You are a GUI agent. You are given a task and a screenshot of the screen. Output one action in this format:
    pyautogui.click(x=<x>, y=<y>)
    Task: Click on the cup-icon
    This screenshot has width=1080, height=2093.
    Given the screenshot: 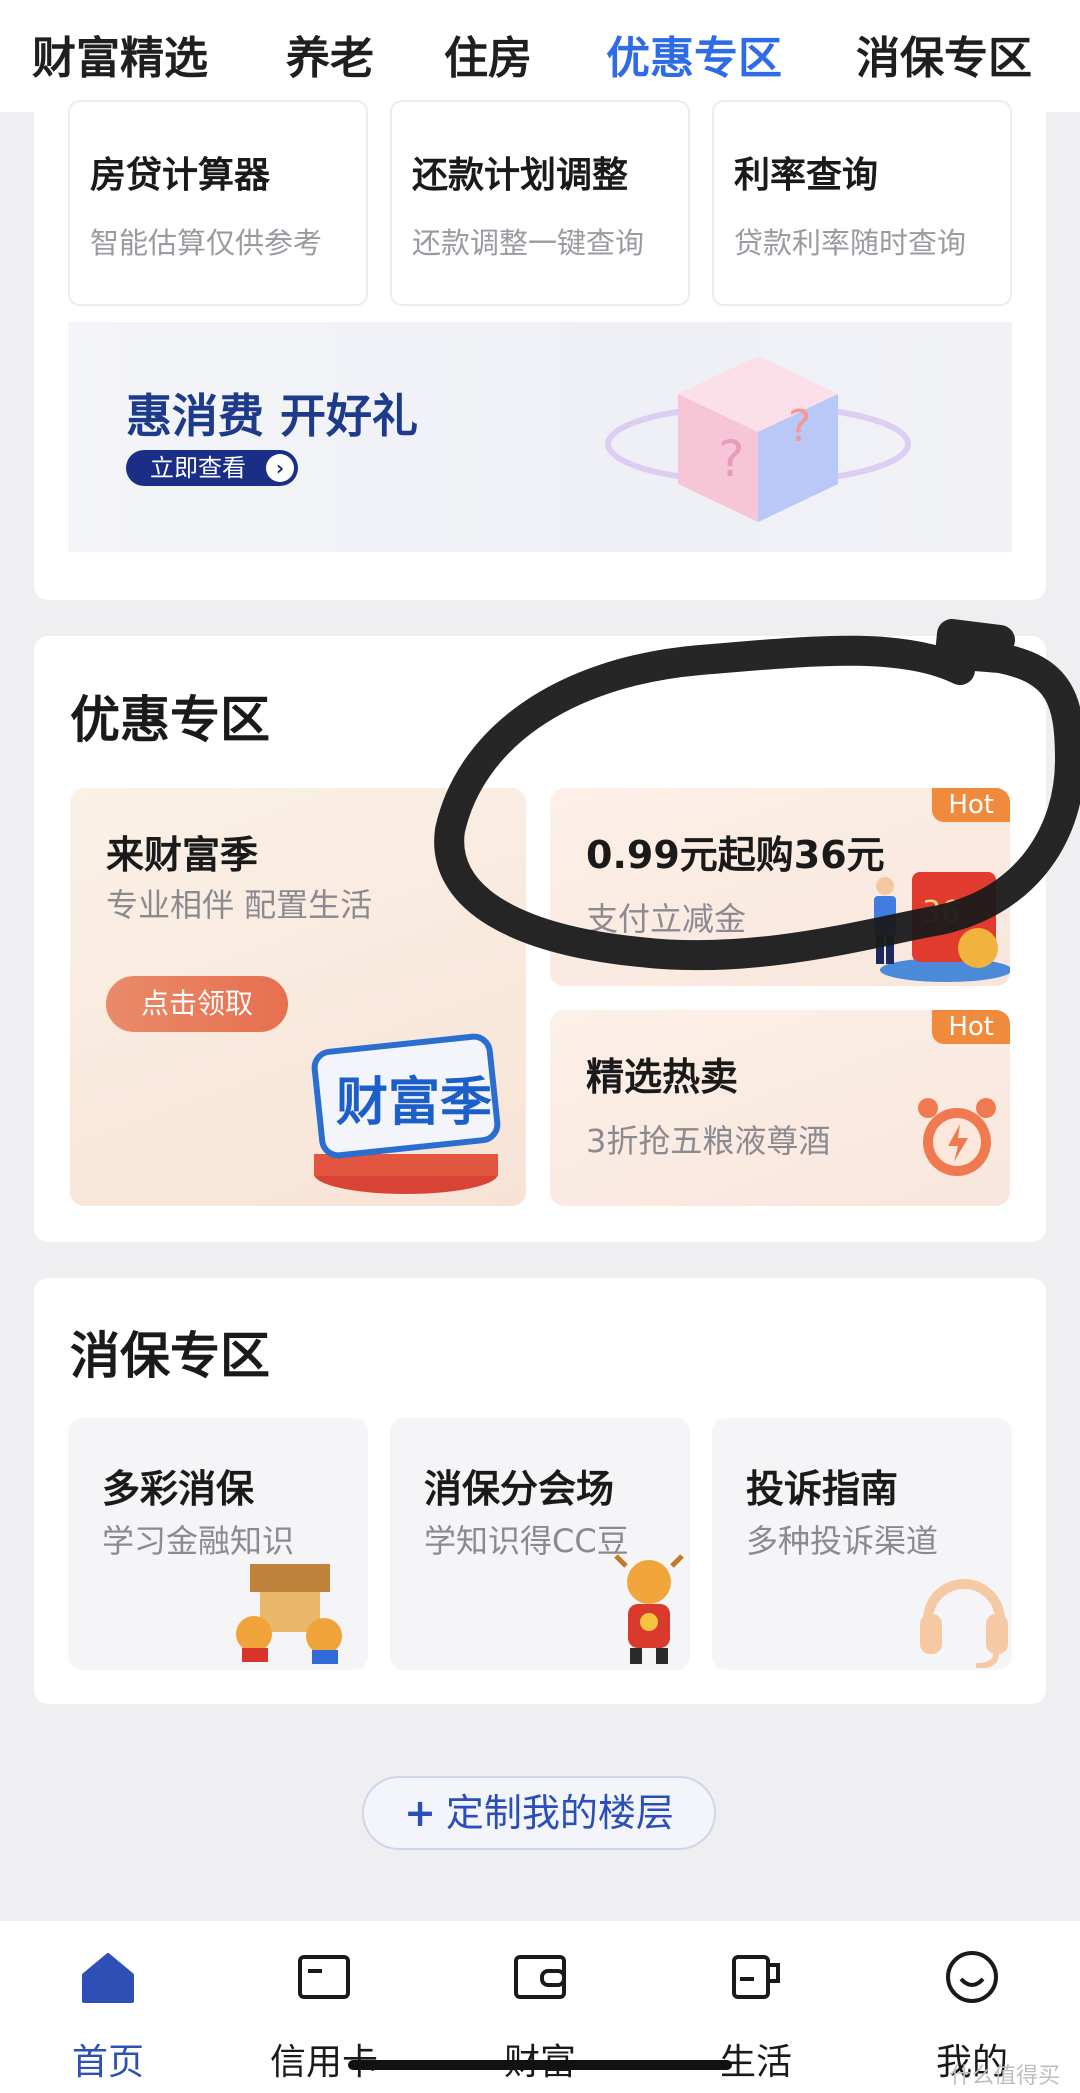 What is the action you would take?
    pyautogui.click(x=756, y=1977)
    